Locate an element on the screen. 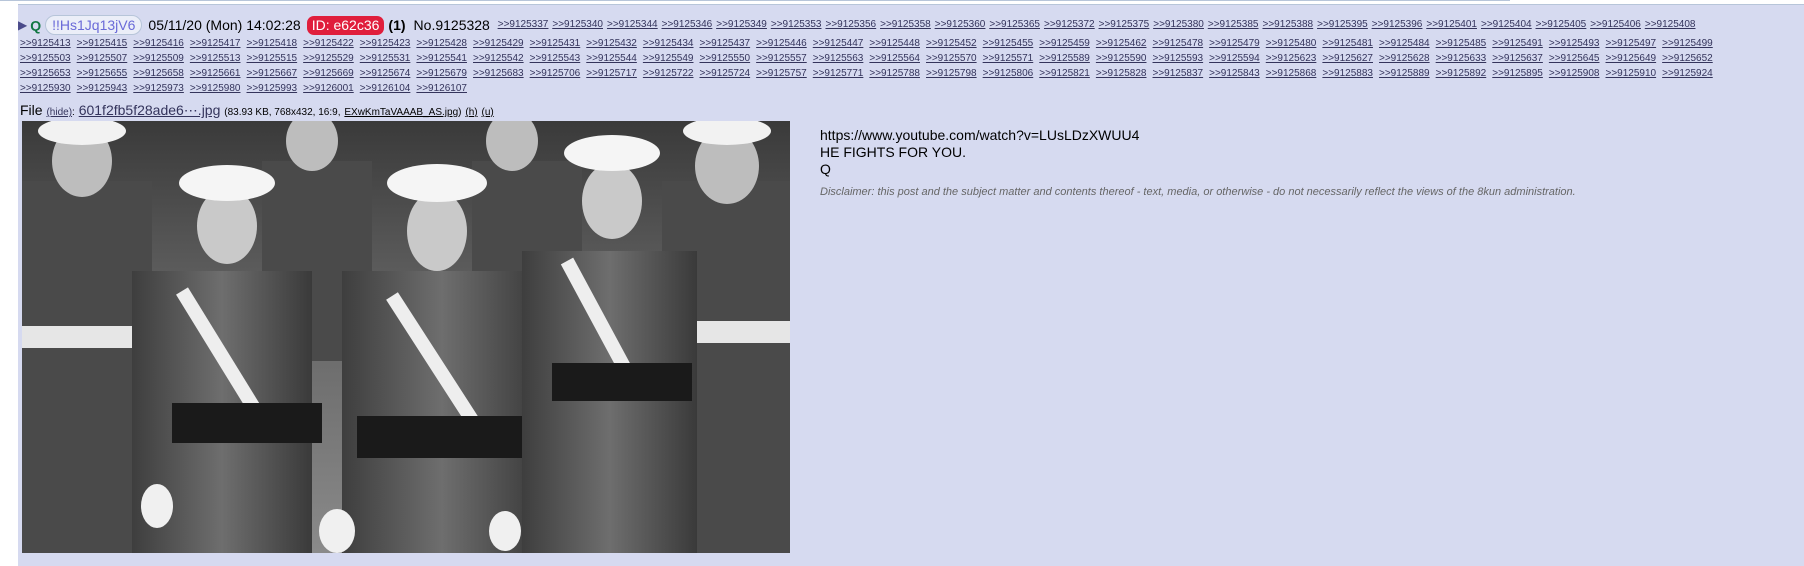  tripcode: !!Hs1Jq13jV6 is located at coordinates (94, 25).